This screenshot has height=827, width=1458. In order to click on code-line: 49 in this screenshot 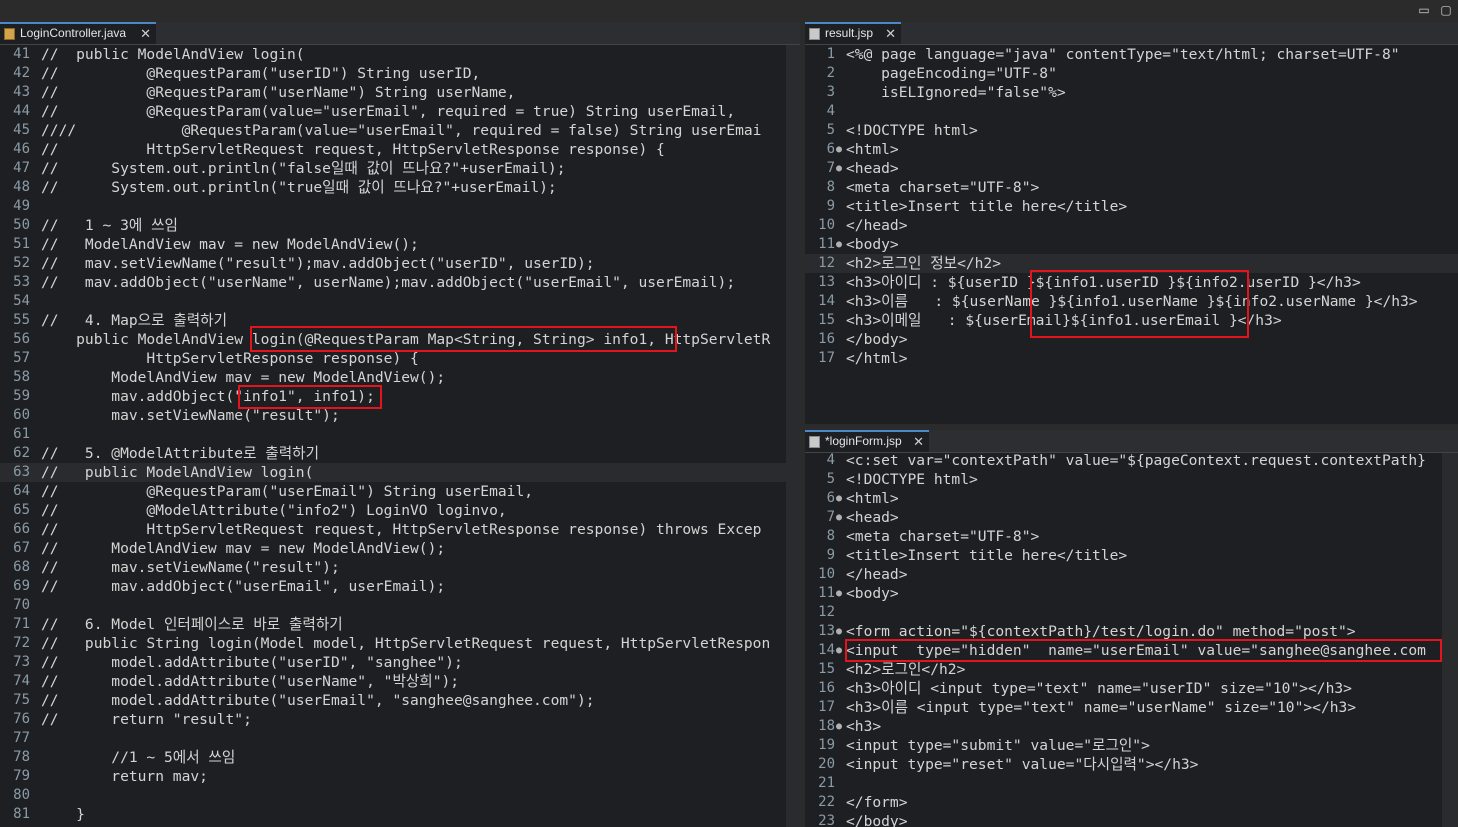, I will do `click(400, 206)`.